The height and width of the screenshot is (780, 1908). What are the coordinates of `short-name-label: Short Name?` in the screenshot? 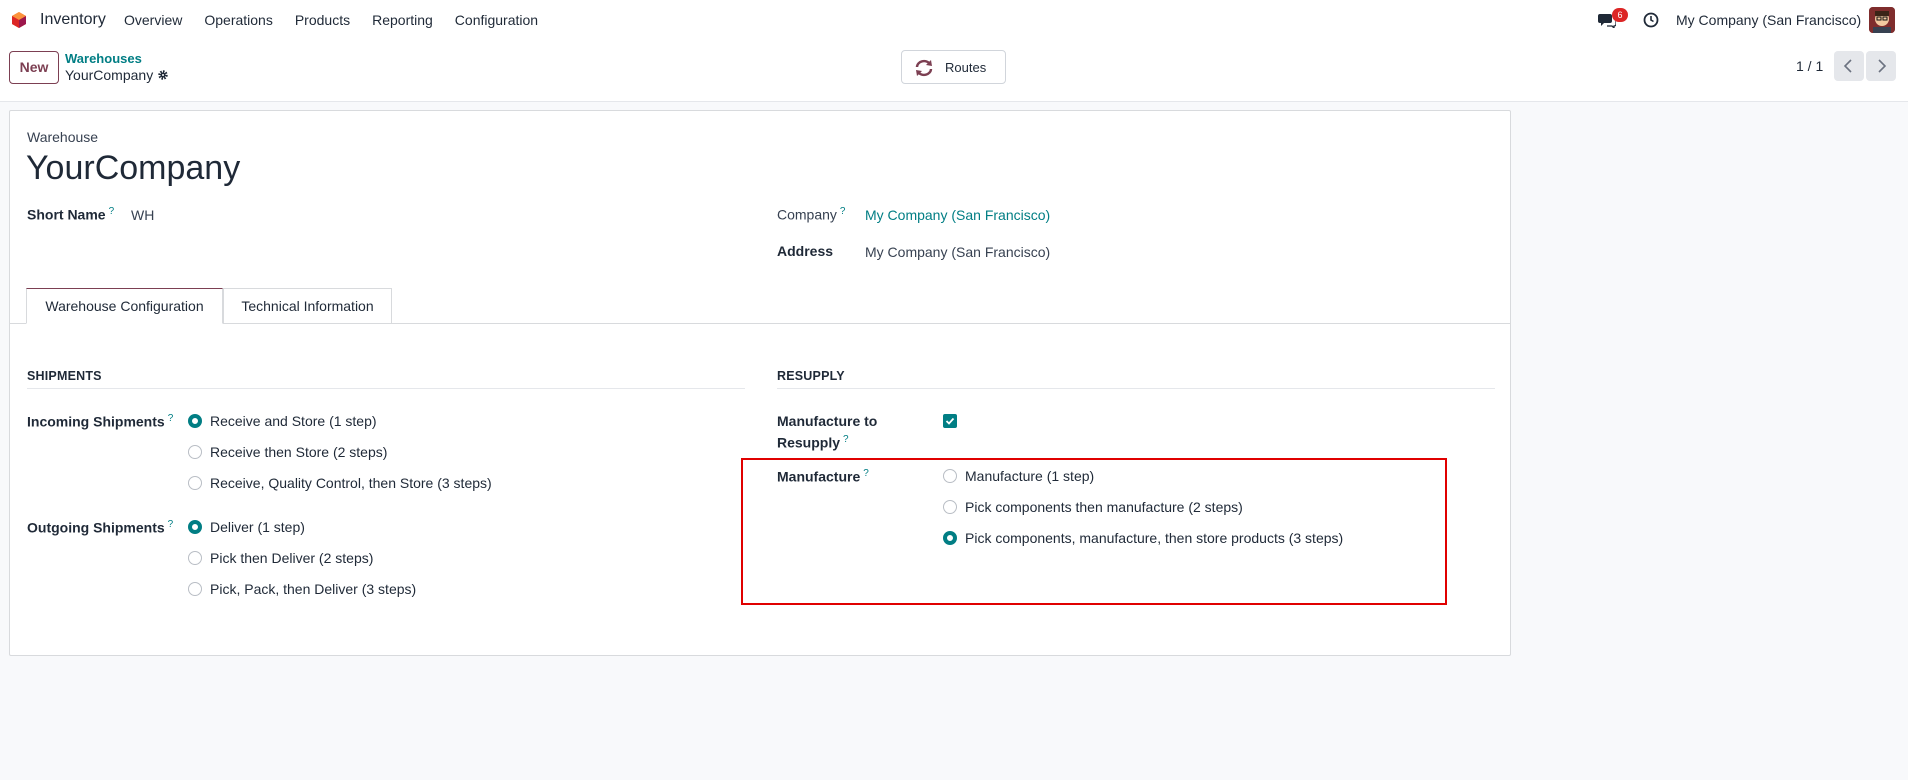 It's located at (70, 214).